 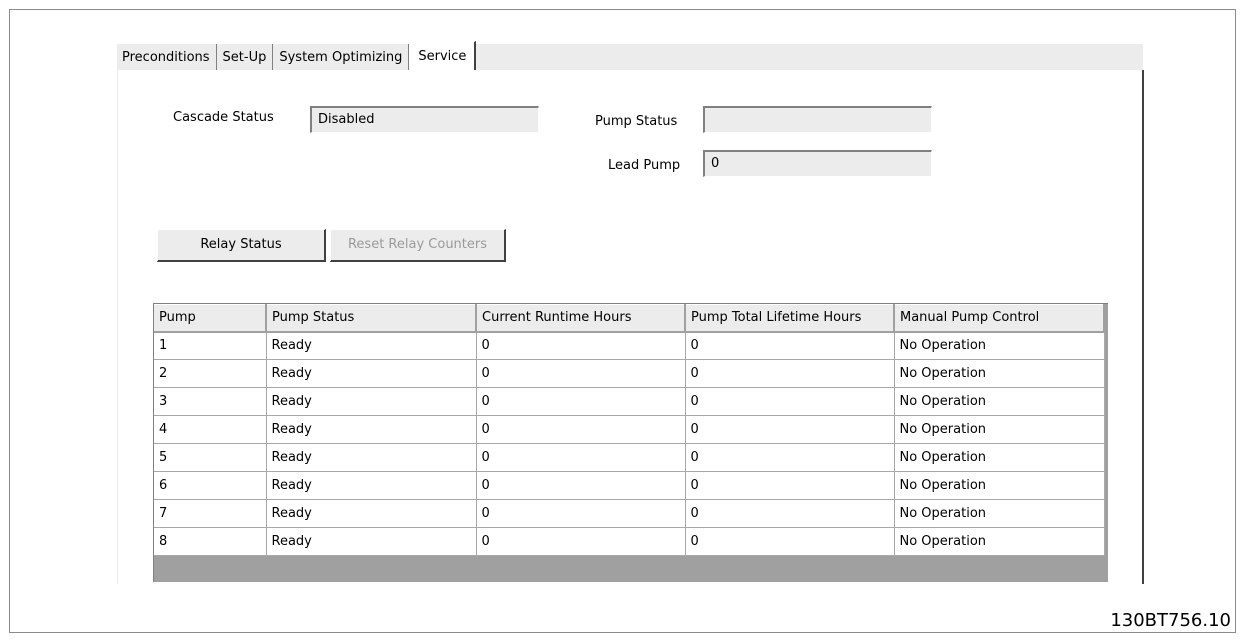 What do you see at coordinates (241, 245) in the screenshot?
I see `relay-status-button: Relay Status` at bounding box center [241, 245].